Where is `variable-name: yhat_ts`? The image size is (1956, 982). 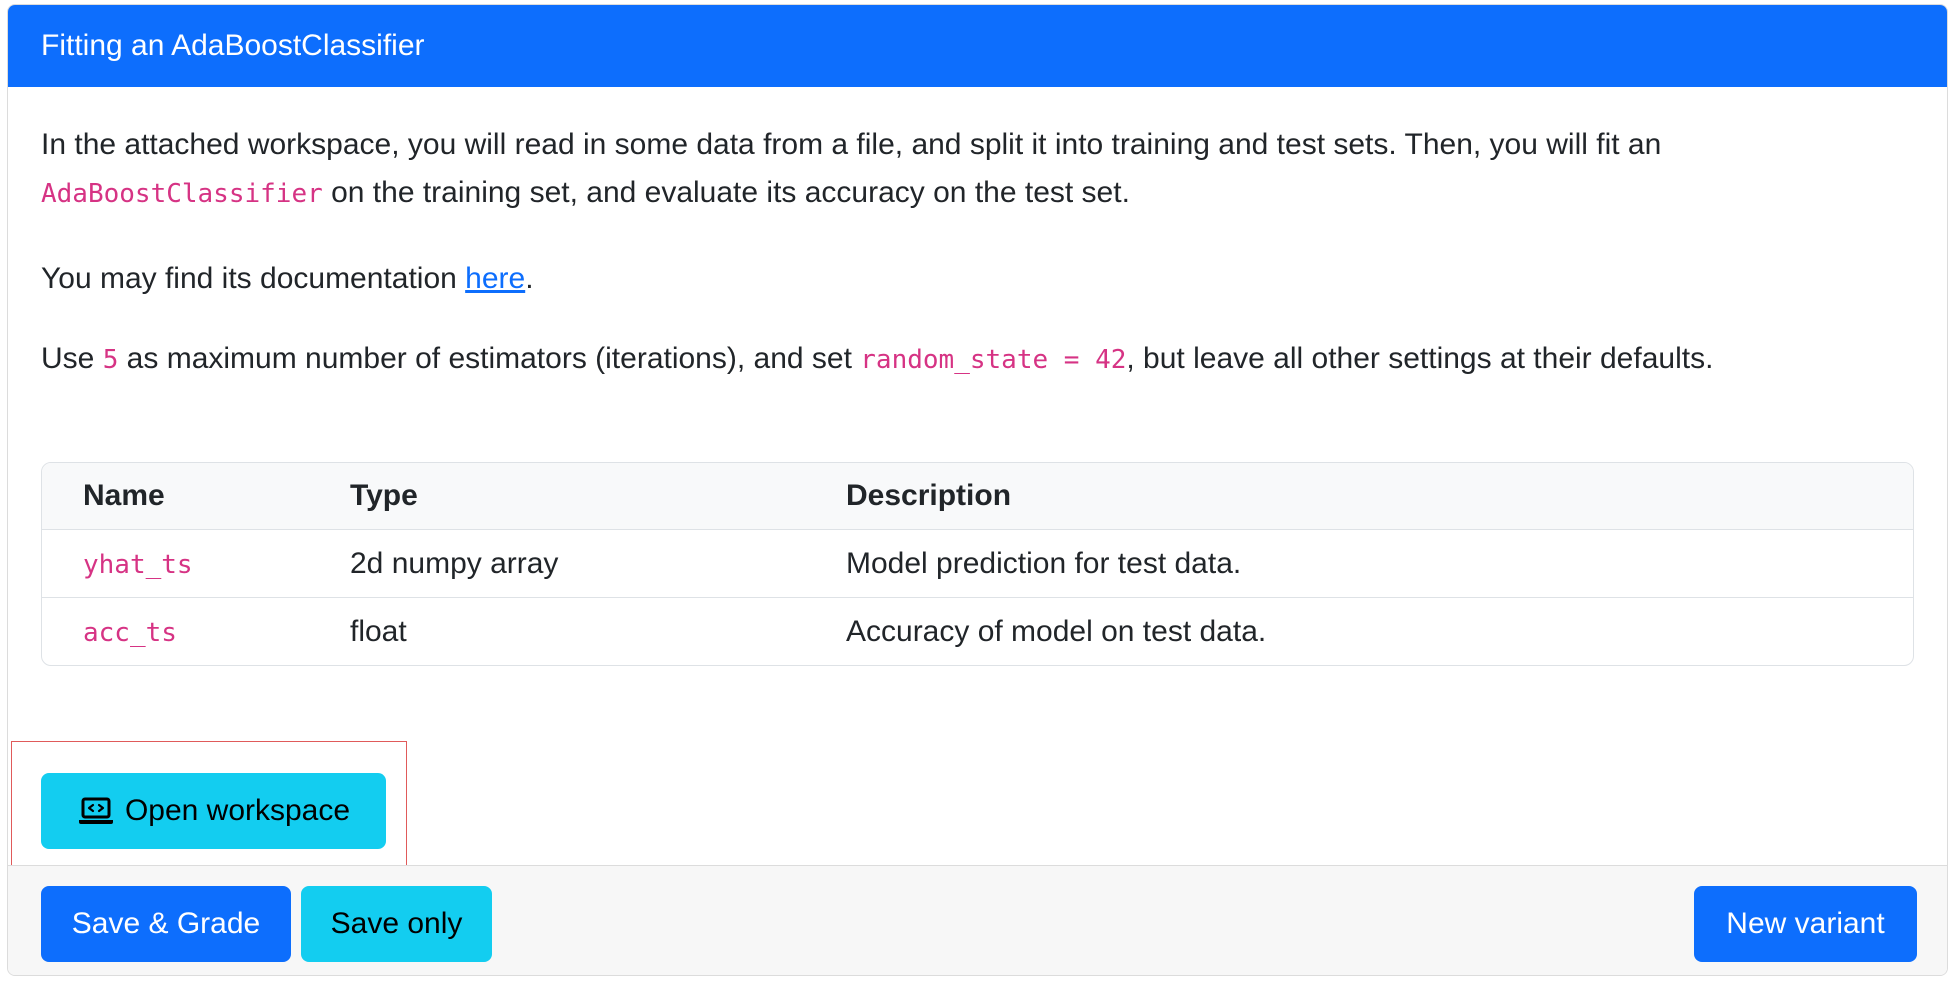
variable-name: yhat_ts is located at coordinates (138, 564).